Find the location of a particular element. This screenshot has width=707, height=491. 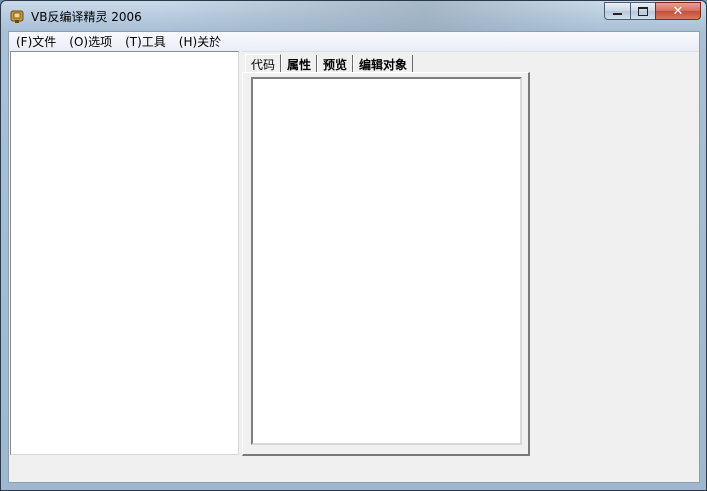

menu-file: (F)文件 is located at coordinates (35, 41).